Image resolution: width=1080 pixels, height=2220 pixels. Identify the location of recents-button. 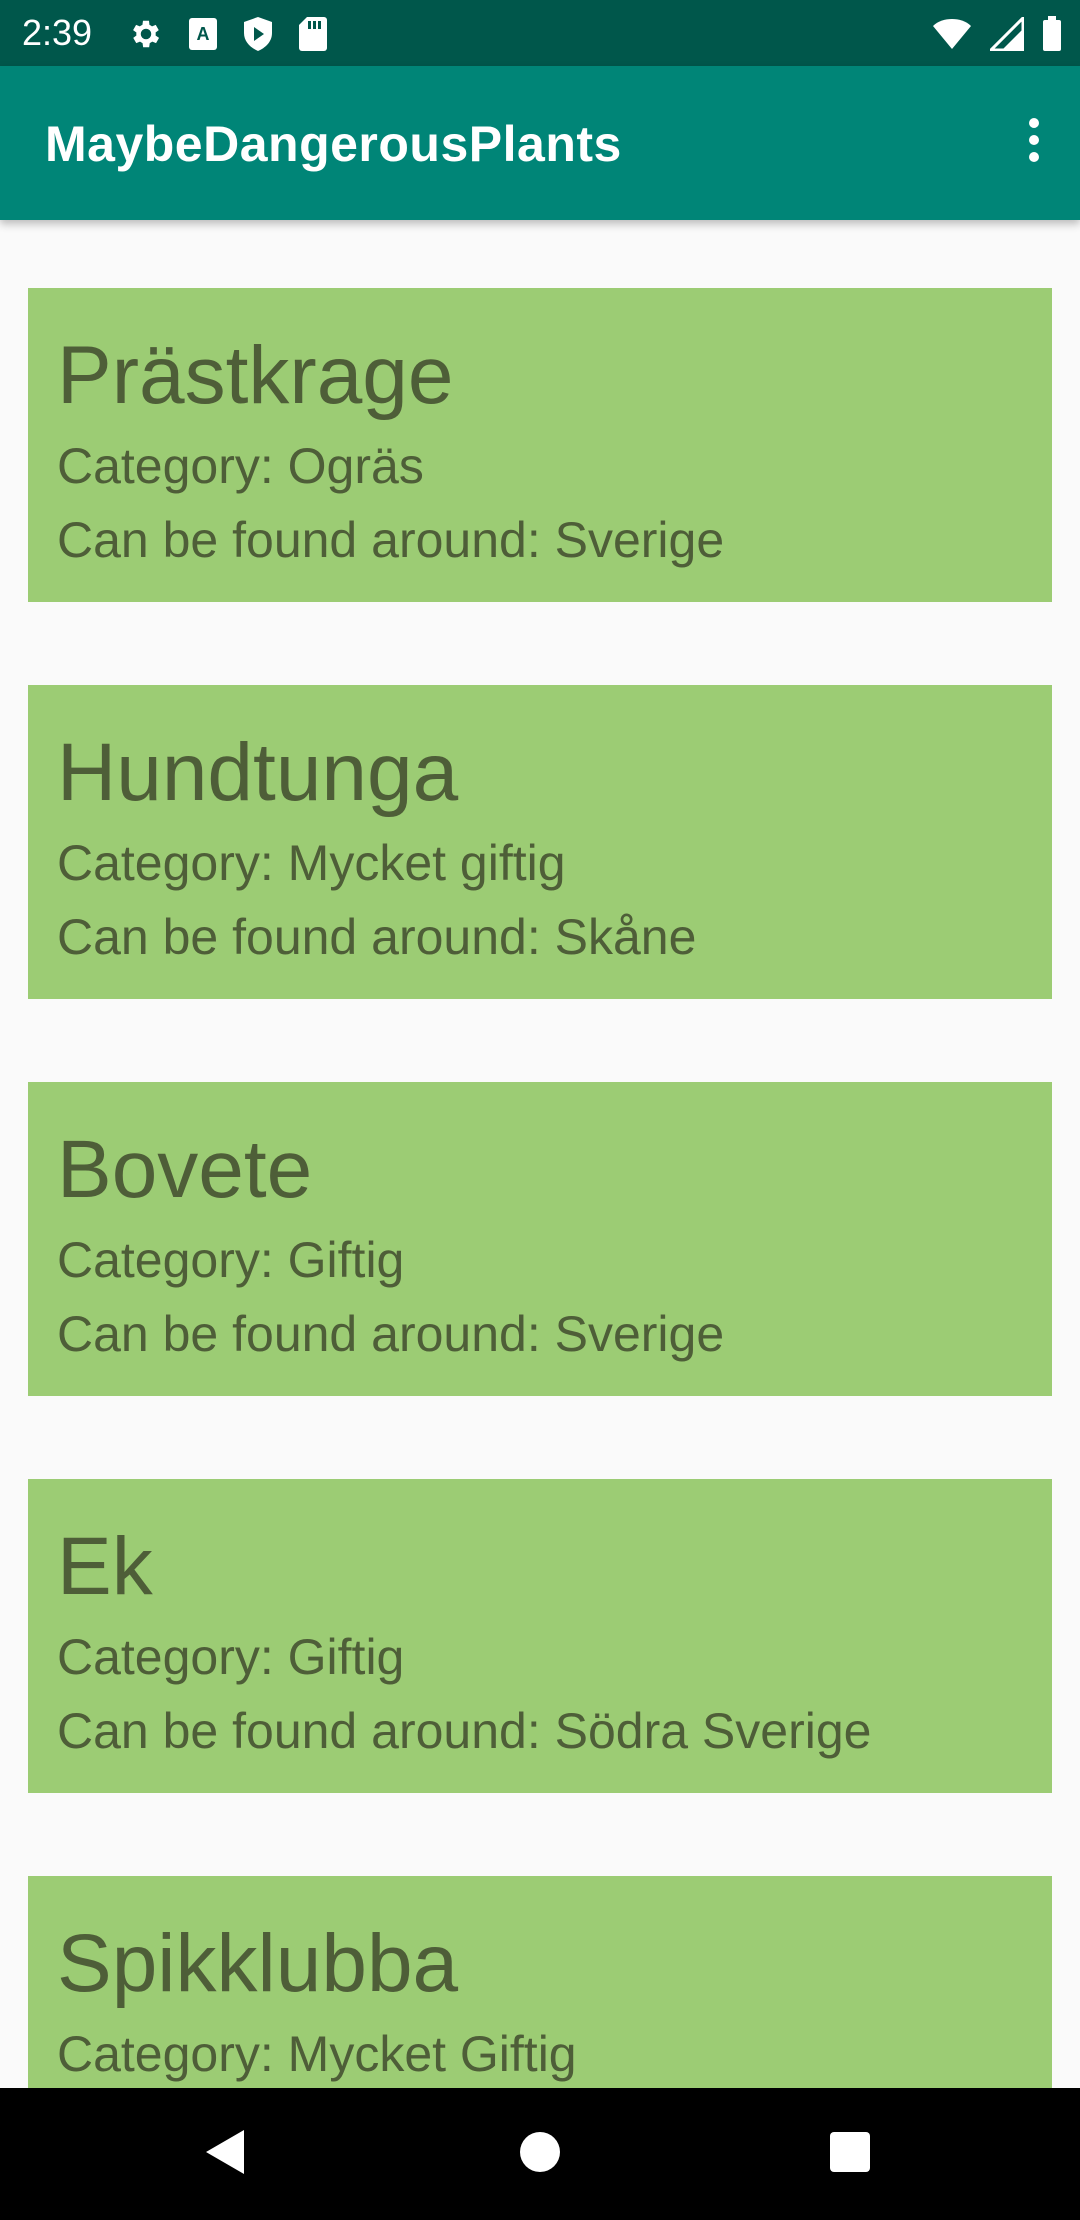
(850, 2154).